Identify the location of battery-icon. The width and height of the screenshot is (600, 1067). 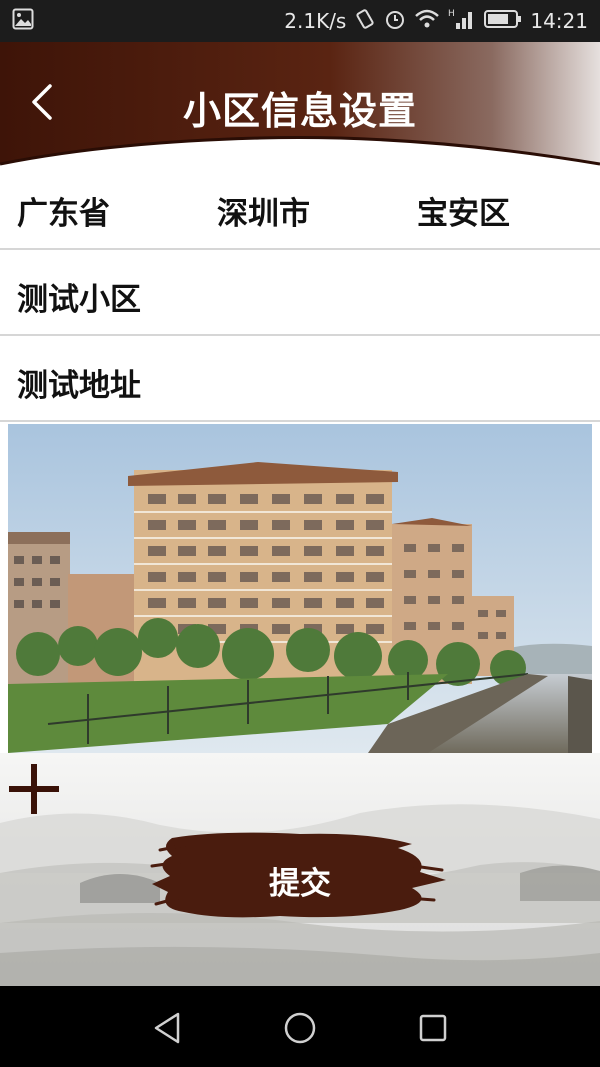
(503, 21).